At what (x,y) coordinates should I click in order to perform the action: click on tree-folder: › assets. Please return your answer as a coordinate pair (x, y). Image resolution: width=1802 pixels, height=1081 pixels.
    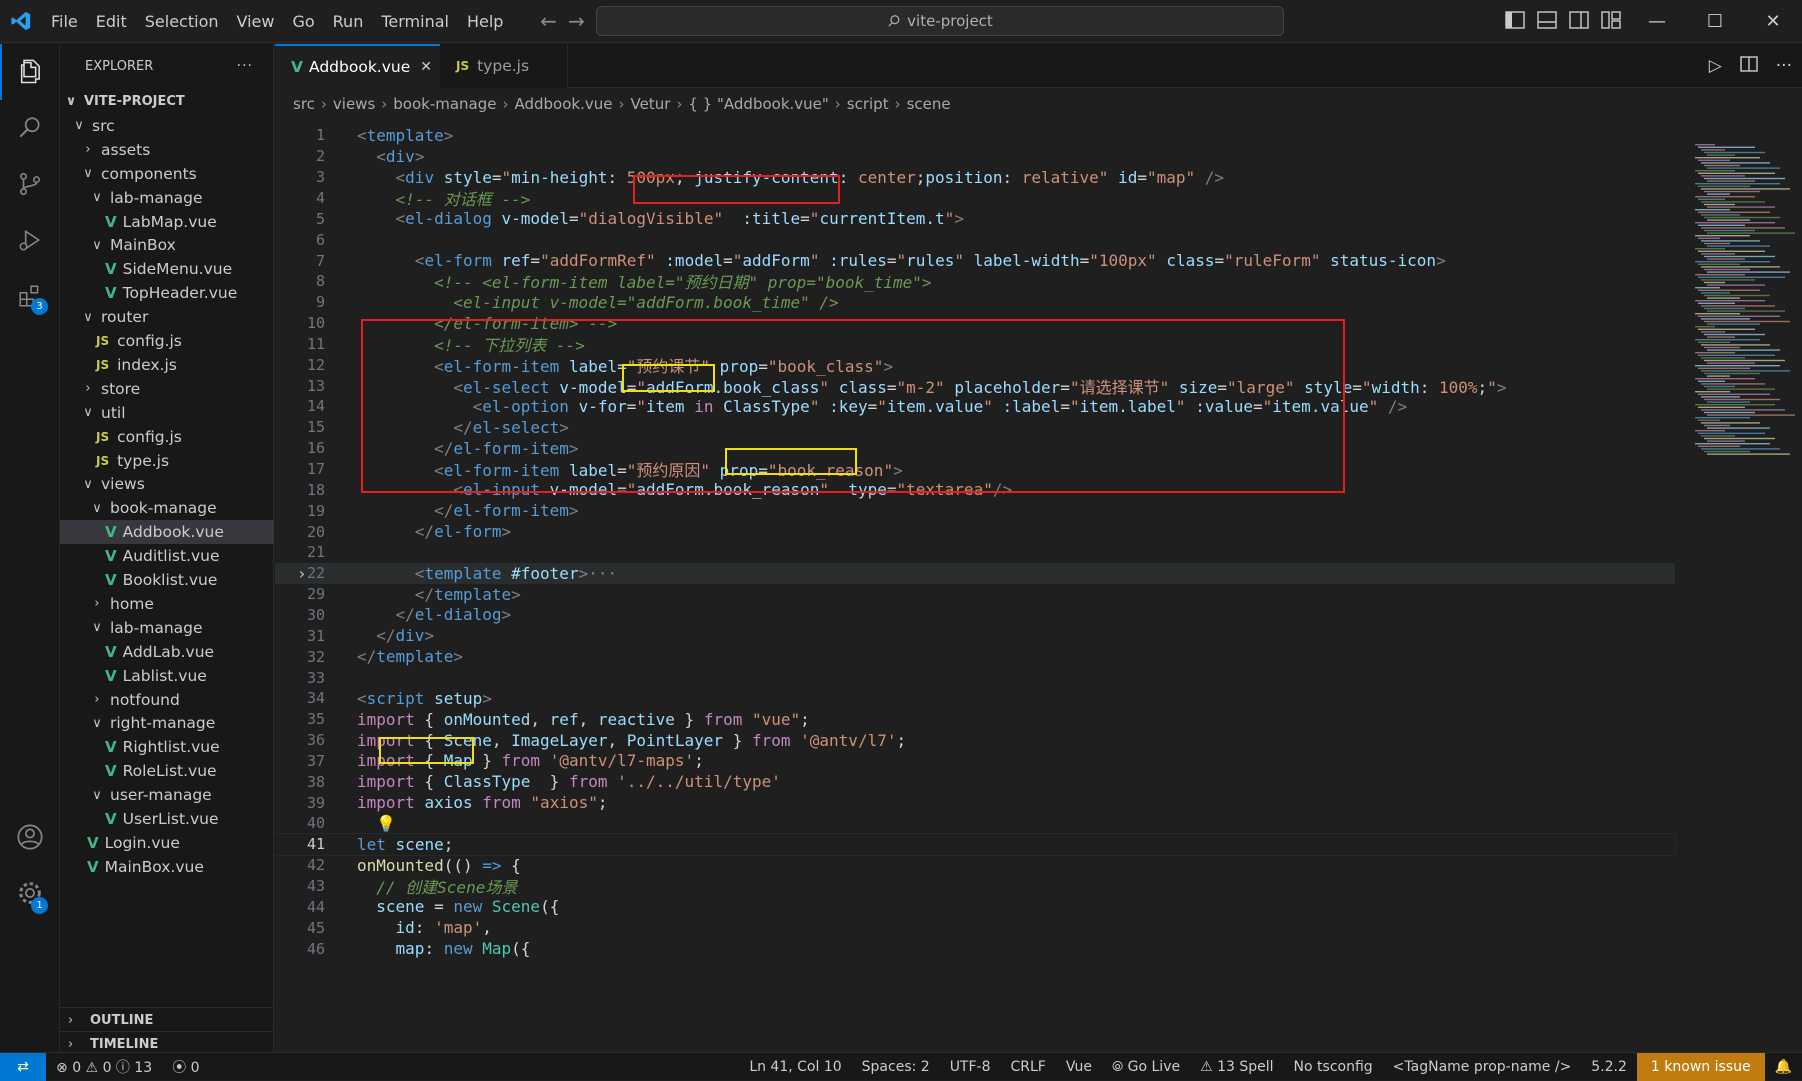
    Looking at the image, I should click on (167, 150).